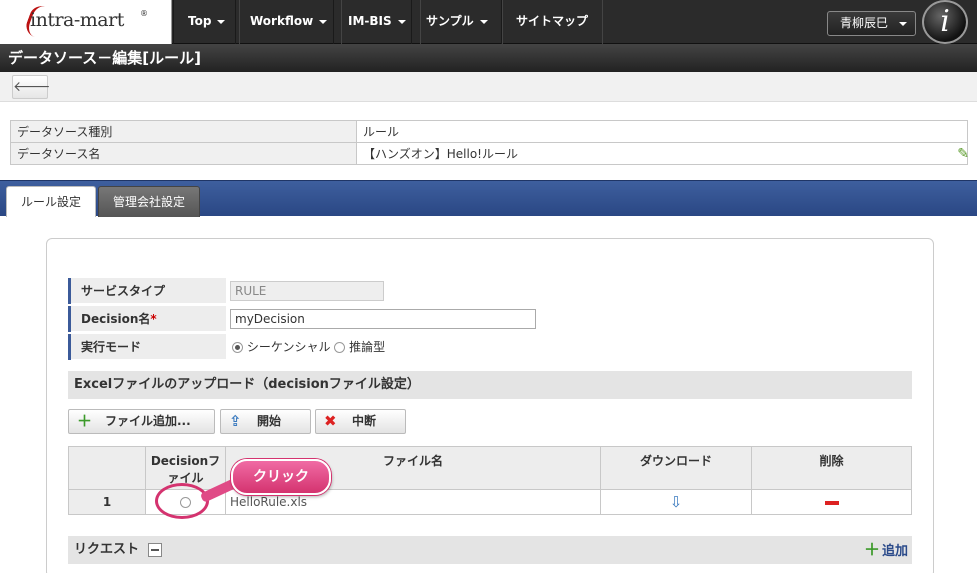 The height and width of the screenshot is (573, 977). Describe the element at coordinates (676, 468) in the screenshot. I see `col-header-download: ダウンロード` at that location.